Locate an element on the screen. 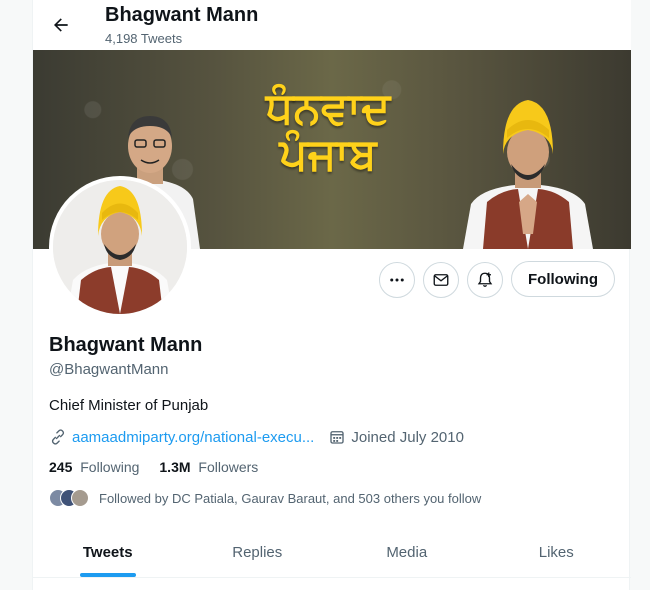  followers-stat: 1.3M Followers is located at coordinates (208, 467).